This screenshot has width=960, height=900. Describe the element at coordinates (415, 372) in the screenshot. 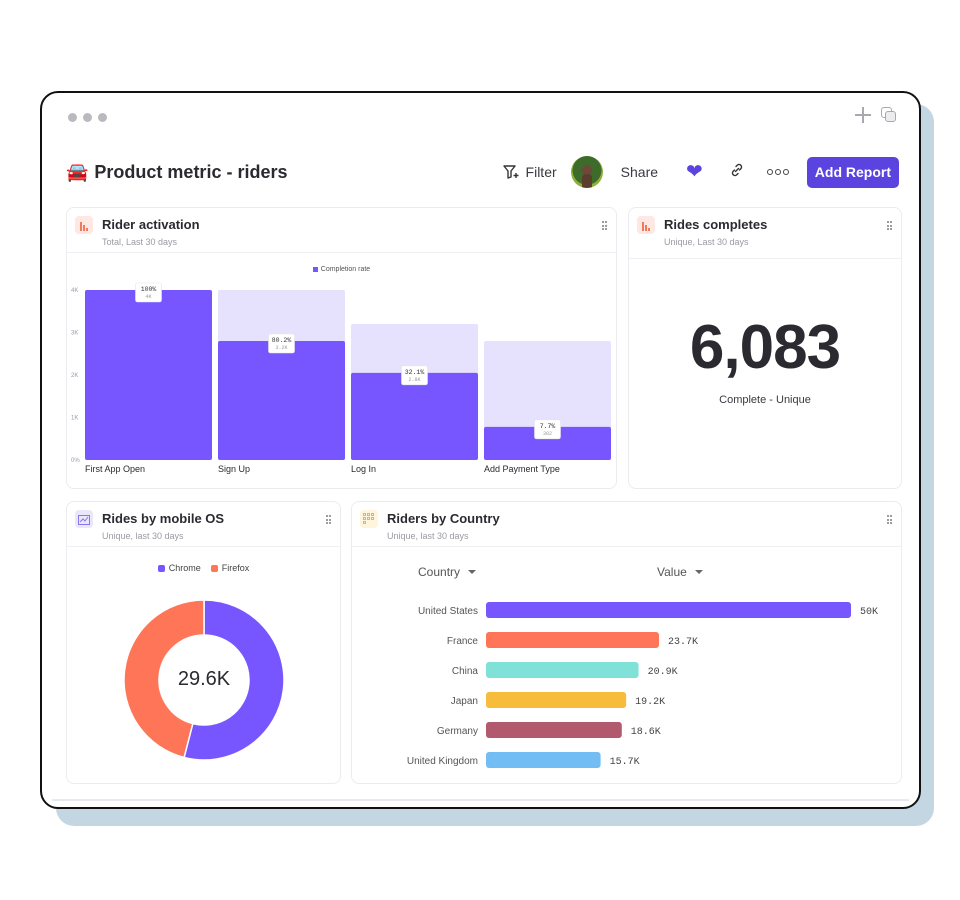

I see `tooltip-percent: 32.1%` at that location.